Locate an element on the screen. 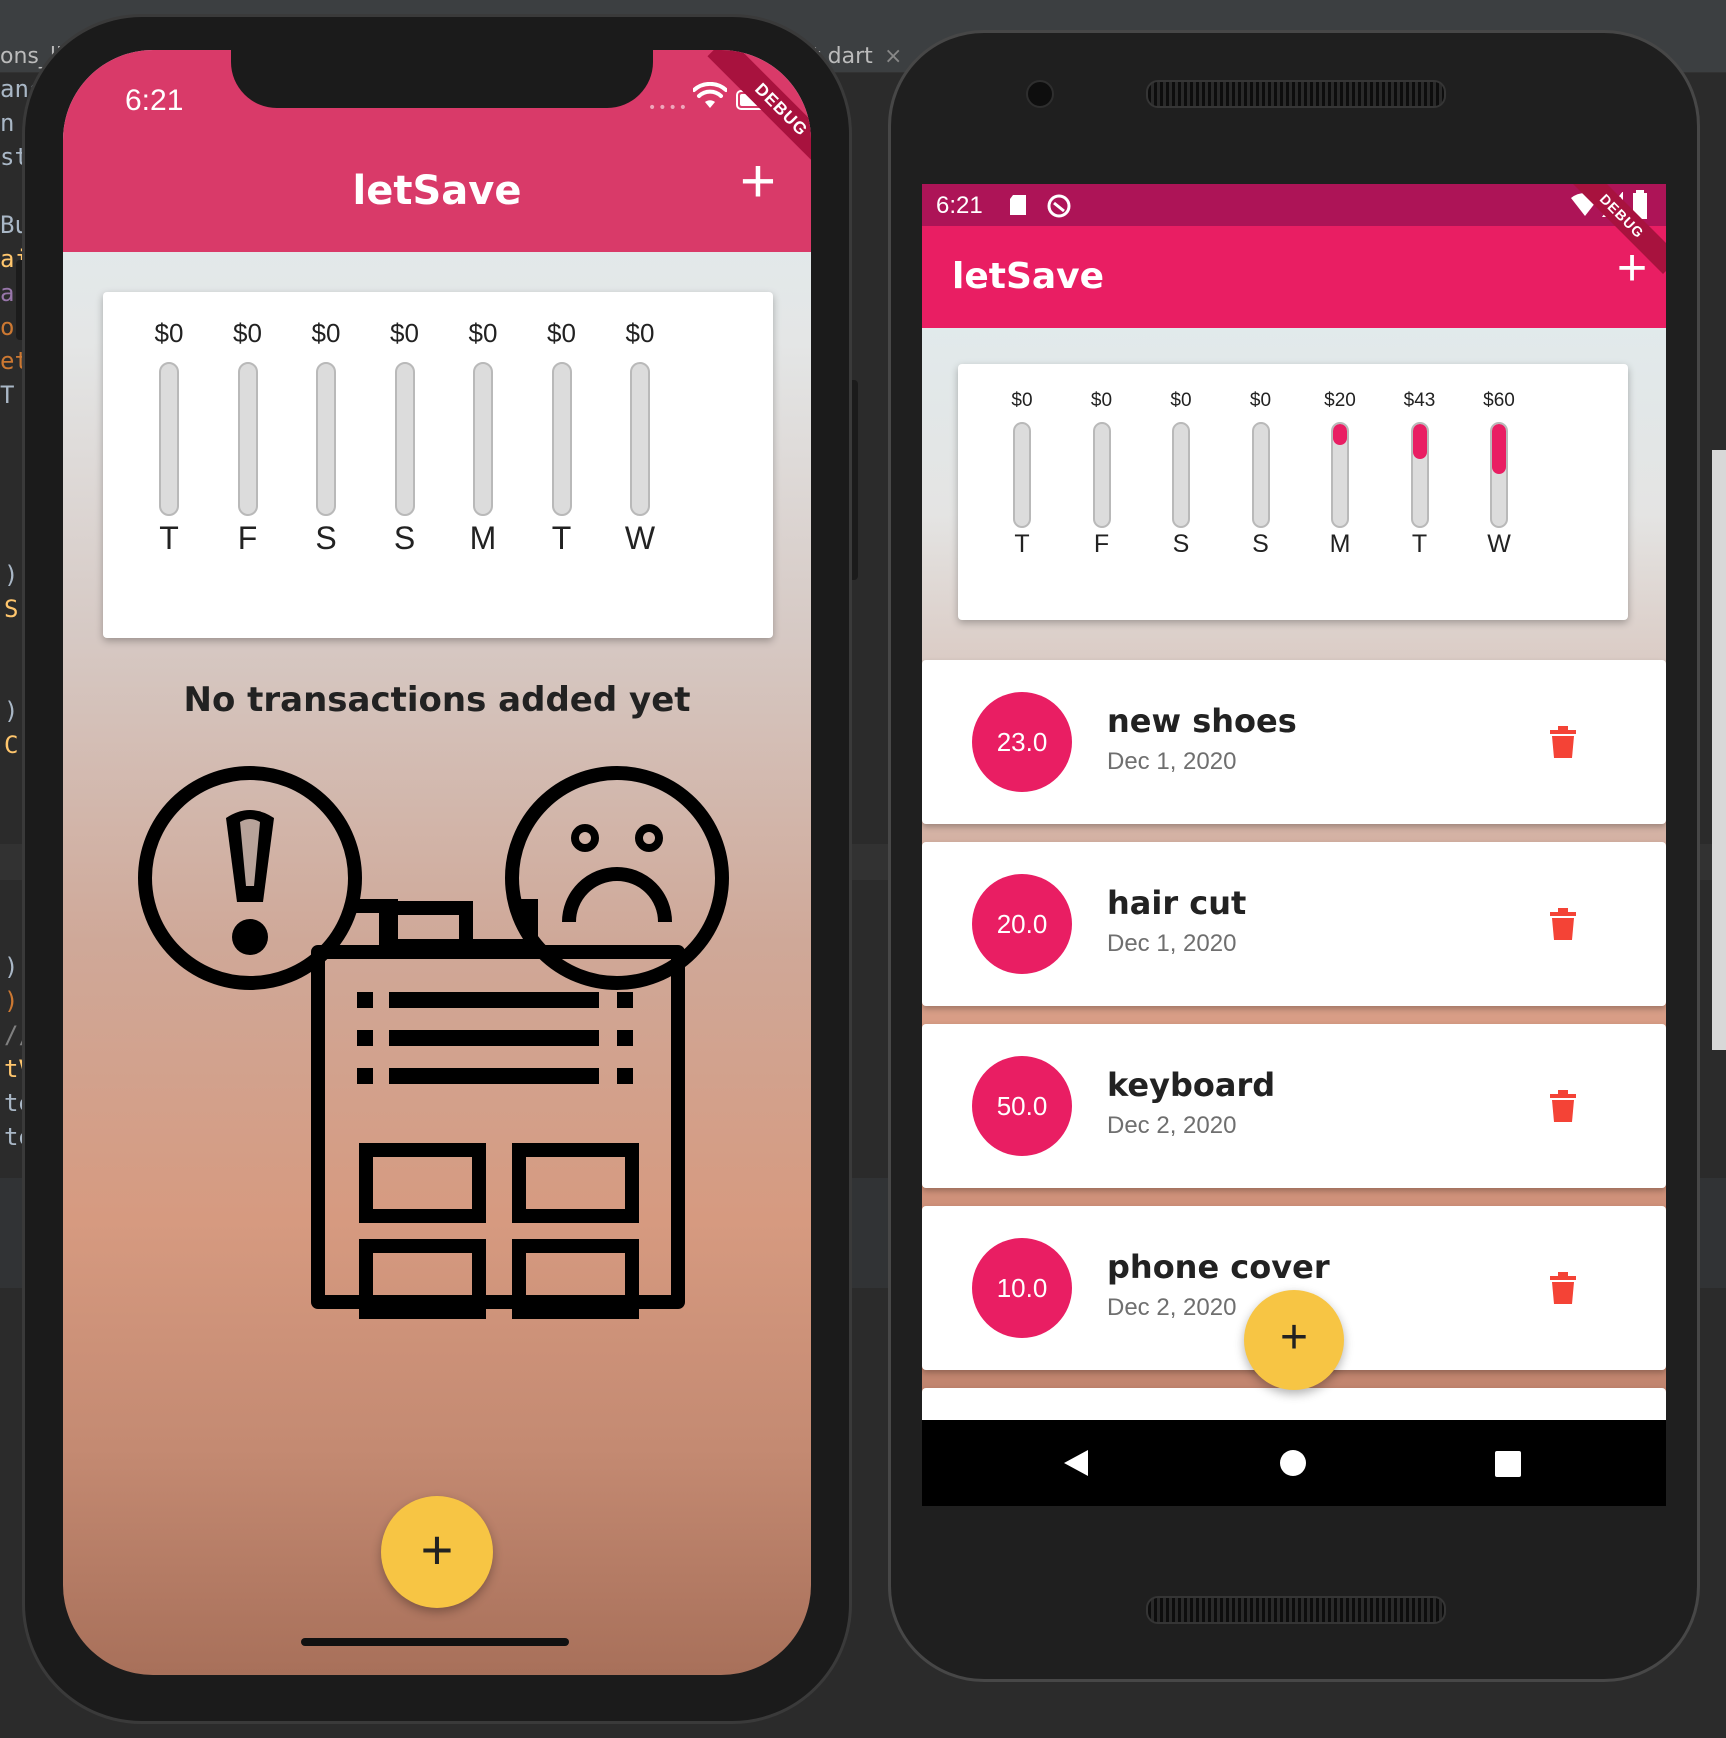 The image size is (1726, 1738). android-camera is located at coordinates (1040, 94).